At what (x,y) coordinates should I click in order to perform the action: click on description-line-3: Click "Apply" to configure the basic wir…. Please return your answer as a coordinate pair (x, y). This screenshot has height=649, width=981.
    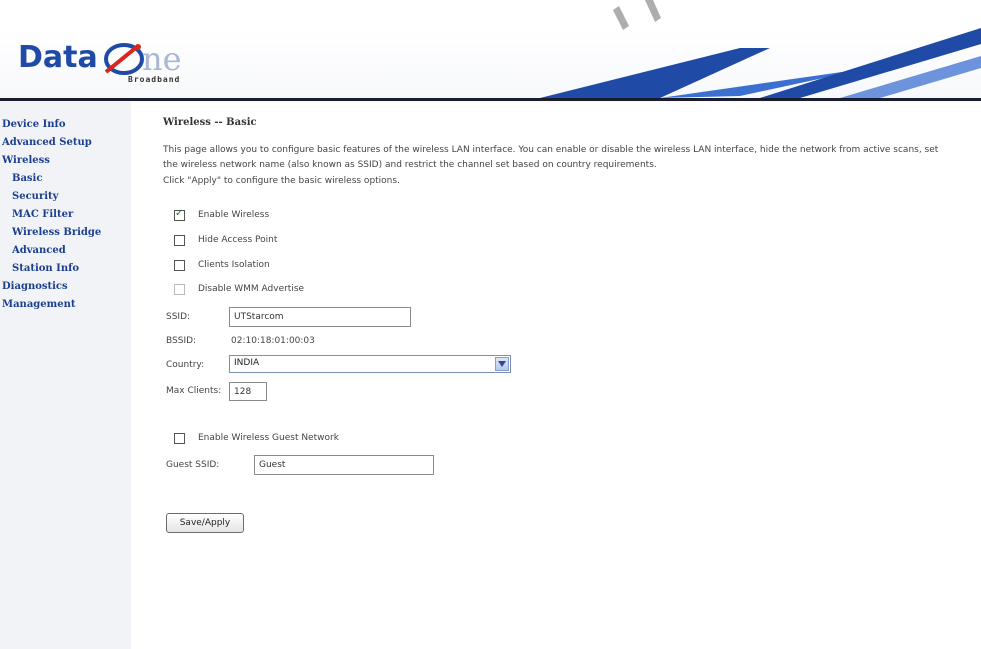
    Looking at the image, I should click on (281, 181).